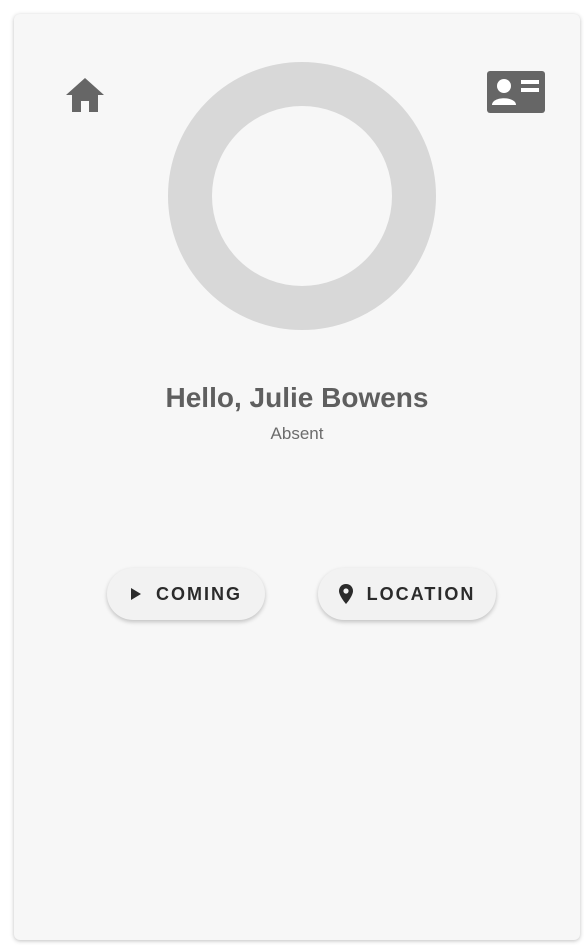 The height and width of the screenshot is (945, 584). I want to click on location-button: LOCATION, so click(407, 594).